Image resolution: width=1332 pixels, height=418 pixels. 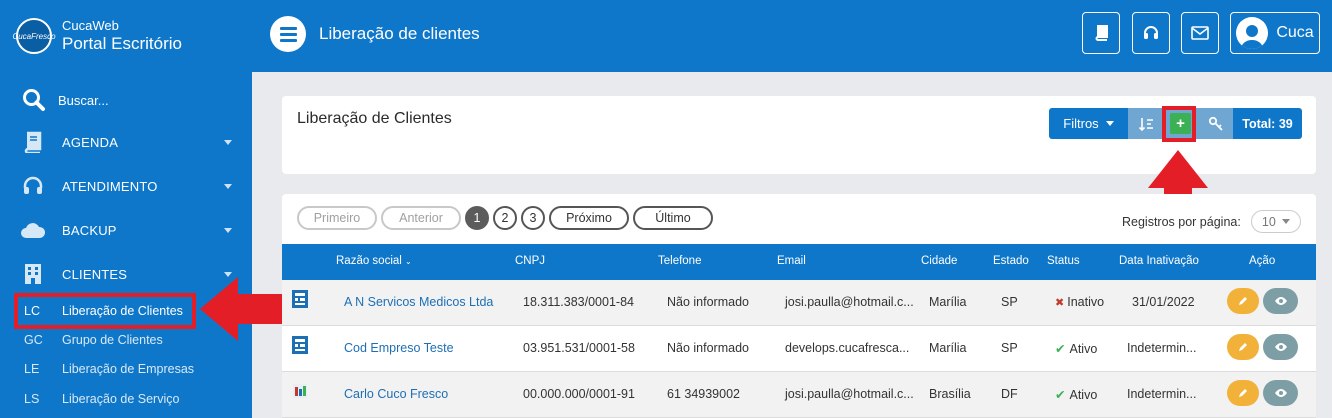 I want to click on cell-razao-social: Cod Empreso Teste, so click(x=399, y=348).